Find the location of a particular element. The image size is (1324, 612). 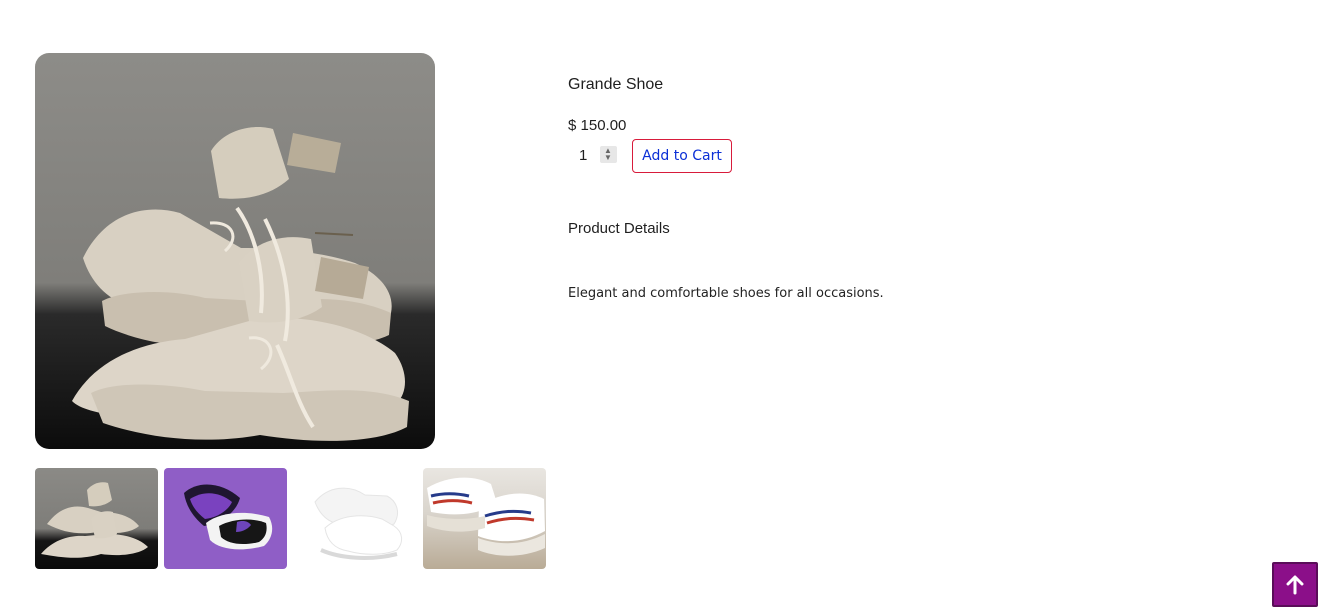

thumbnail-beige-sneakers is located at coordinates (96, 518).